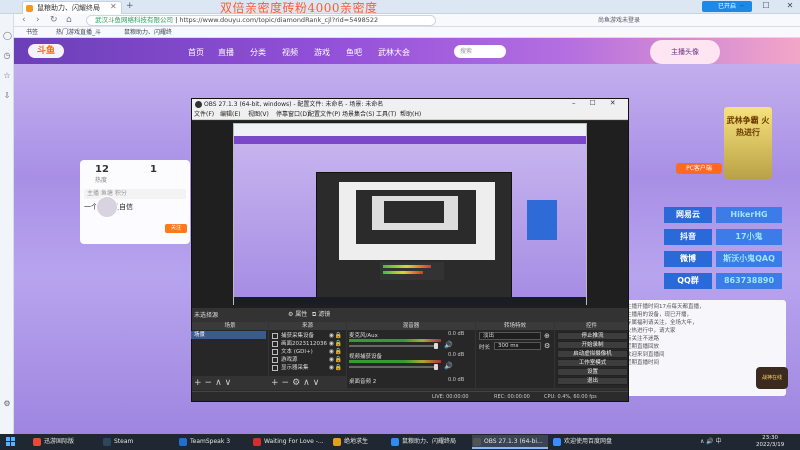 This screenshot has width=800, height=450. What do you see at coordinates (296, 383) in the screenshot?
I see `source-toolbar: +−⚙∧∨` at bounding box center [296, 383].